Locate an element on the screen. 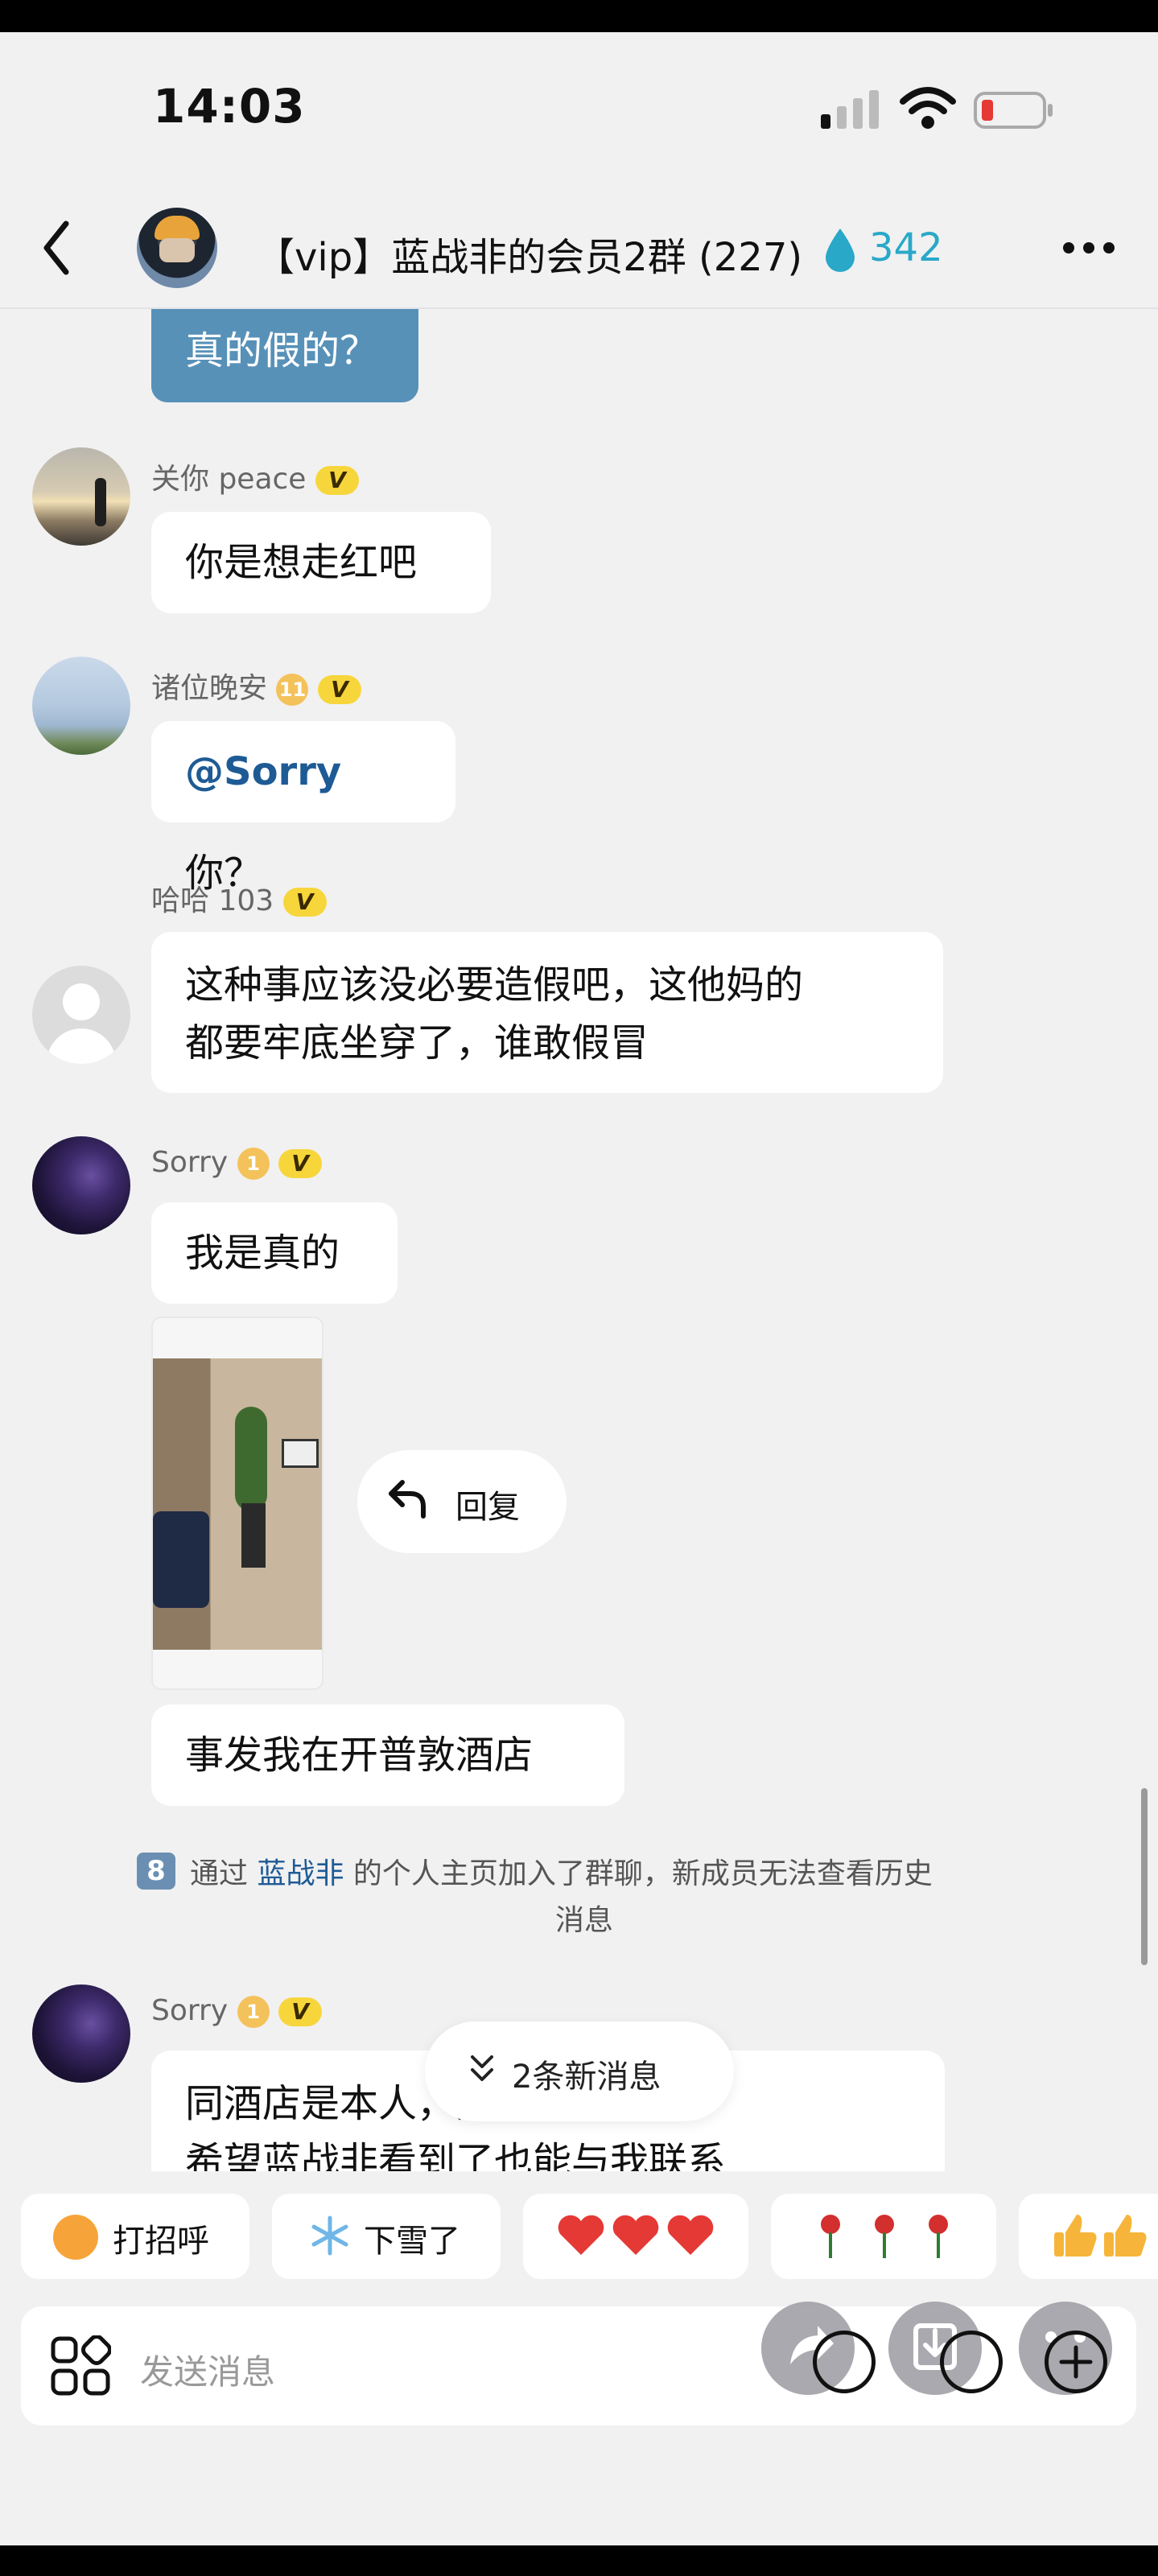 The image size is (1158, 2576). message-text: 真的假的？ is located at coordinates (282, 350).